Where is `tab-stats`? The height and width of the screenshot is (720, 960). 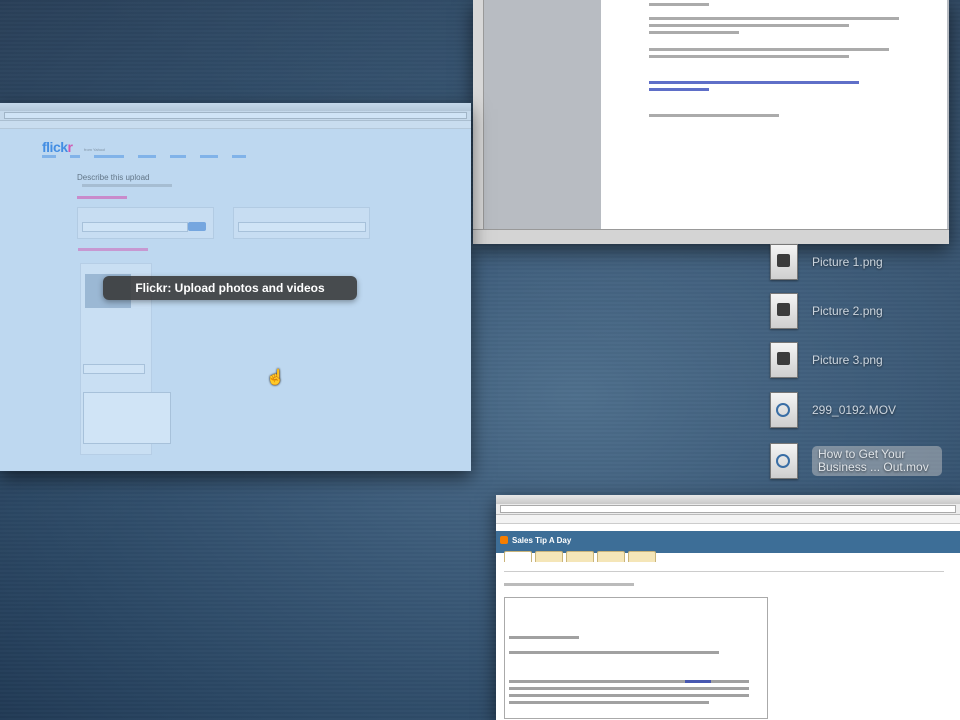
tab-stats is located at coordinates (642, 556).